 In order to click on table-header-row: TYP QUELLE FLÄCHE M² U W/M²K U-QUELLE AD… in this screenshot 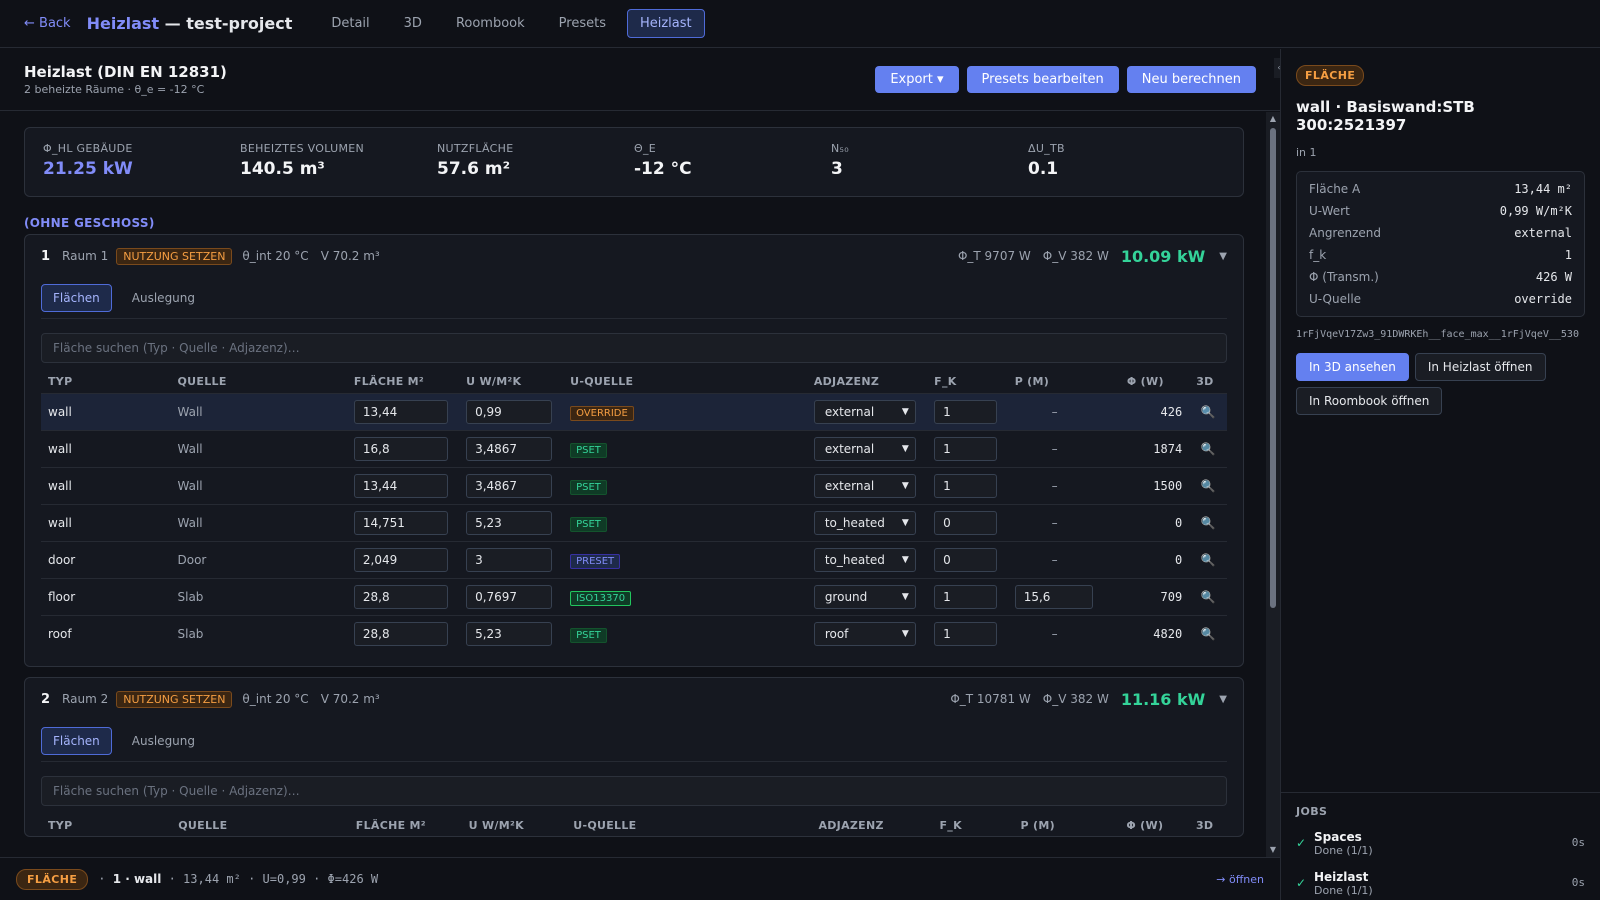, I will do `click(634, 825)`.